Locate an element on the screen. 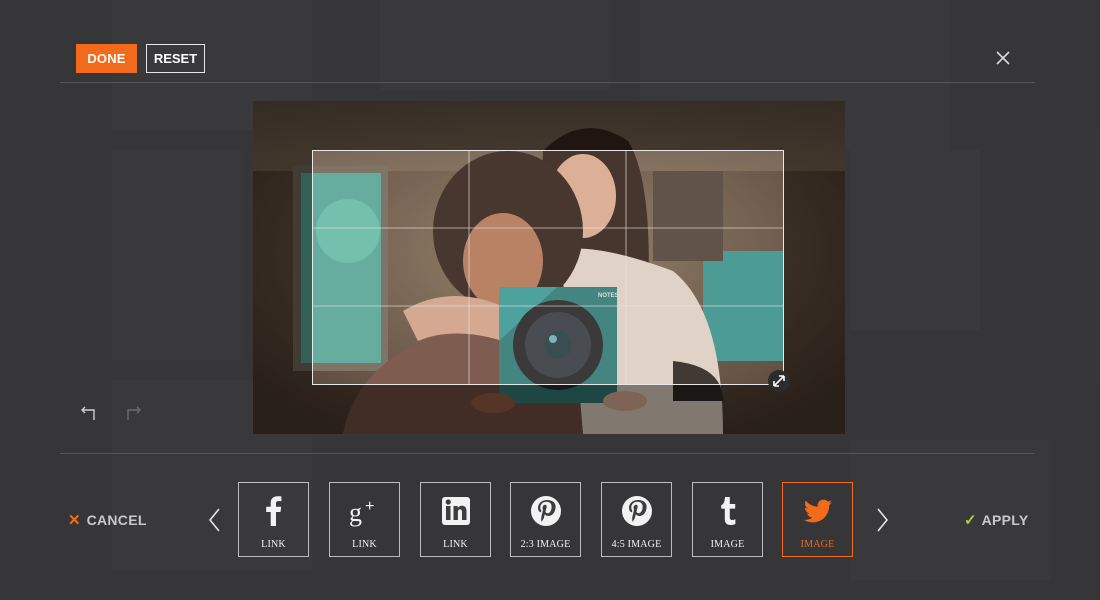 The width and height of the screenshot is (1100, 600). cancel-button: ✕ CANCEL is located at coordinates (107, 520).